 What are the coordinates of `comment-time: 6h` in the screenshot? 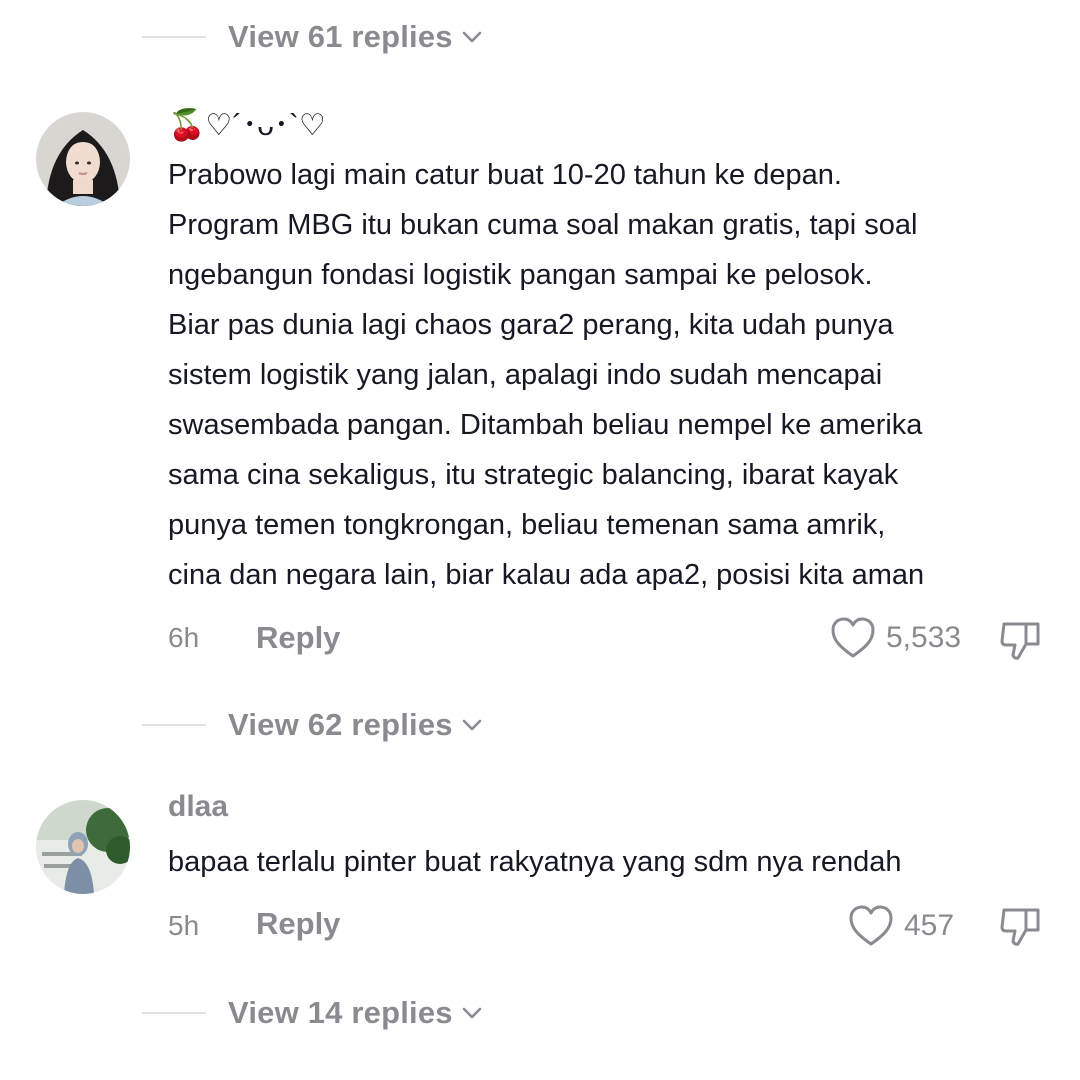 It's located at (184, 637).